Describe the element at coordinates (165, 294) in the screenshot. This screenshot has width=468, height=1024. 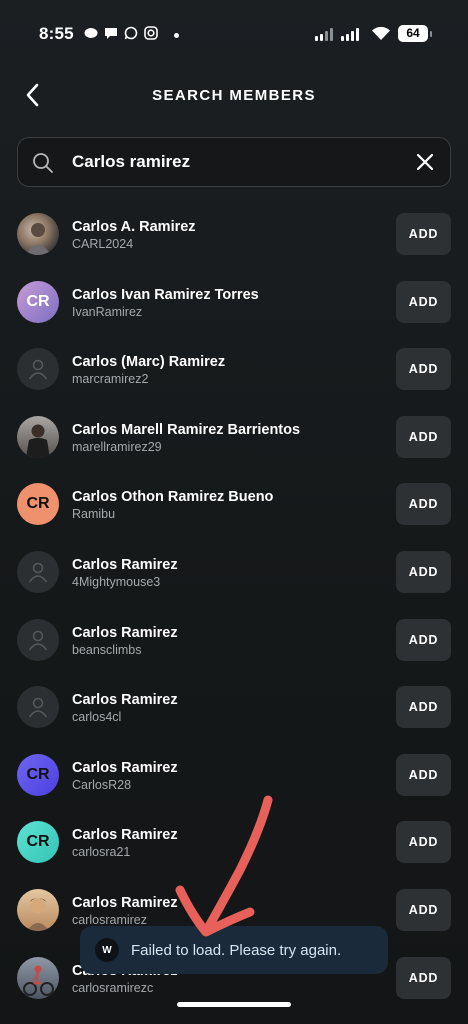
I see `member-name: Carlos Ivan Ramirez Torres` at that location.